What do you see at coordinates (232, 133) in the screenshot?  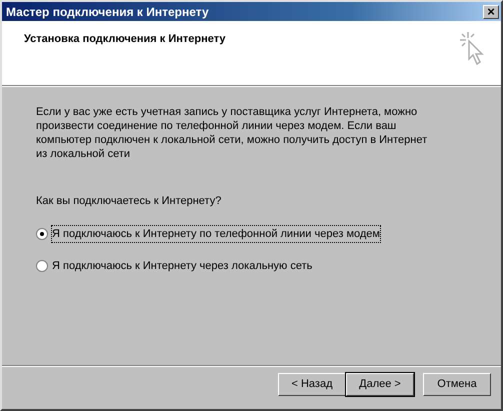 I see `intro-text: Если у вас уже есть учетная запись у поставщика услуг Интернета, можно произвести соединение по телефонной линии через модем. Если ваш компьютер подключен к локальной сети, можно получить доступ в Интернет из локальной сети` at bounding box center [232, 133].